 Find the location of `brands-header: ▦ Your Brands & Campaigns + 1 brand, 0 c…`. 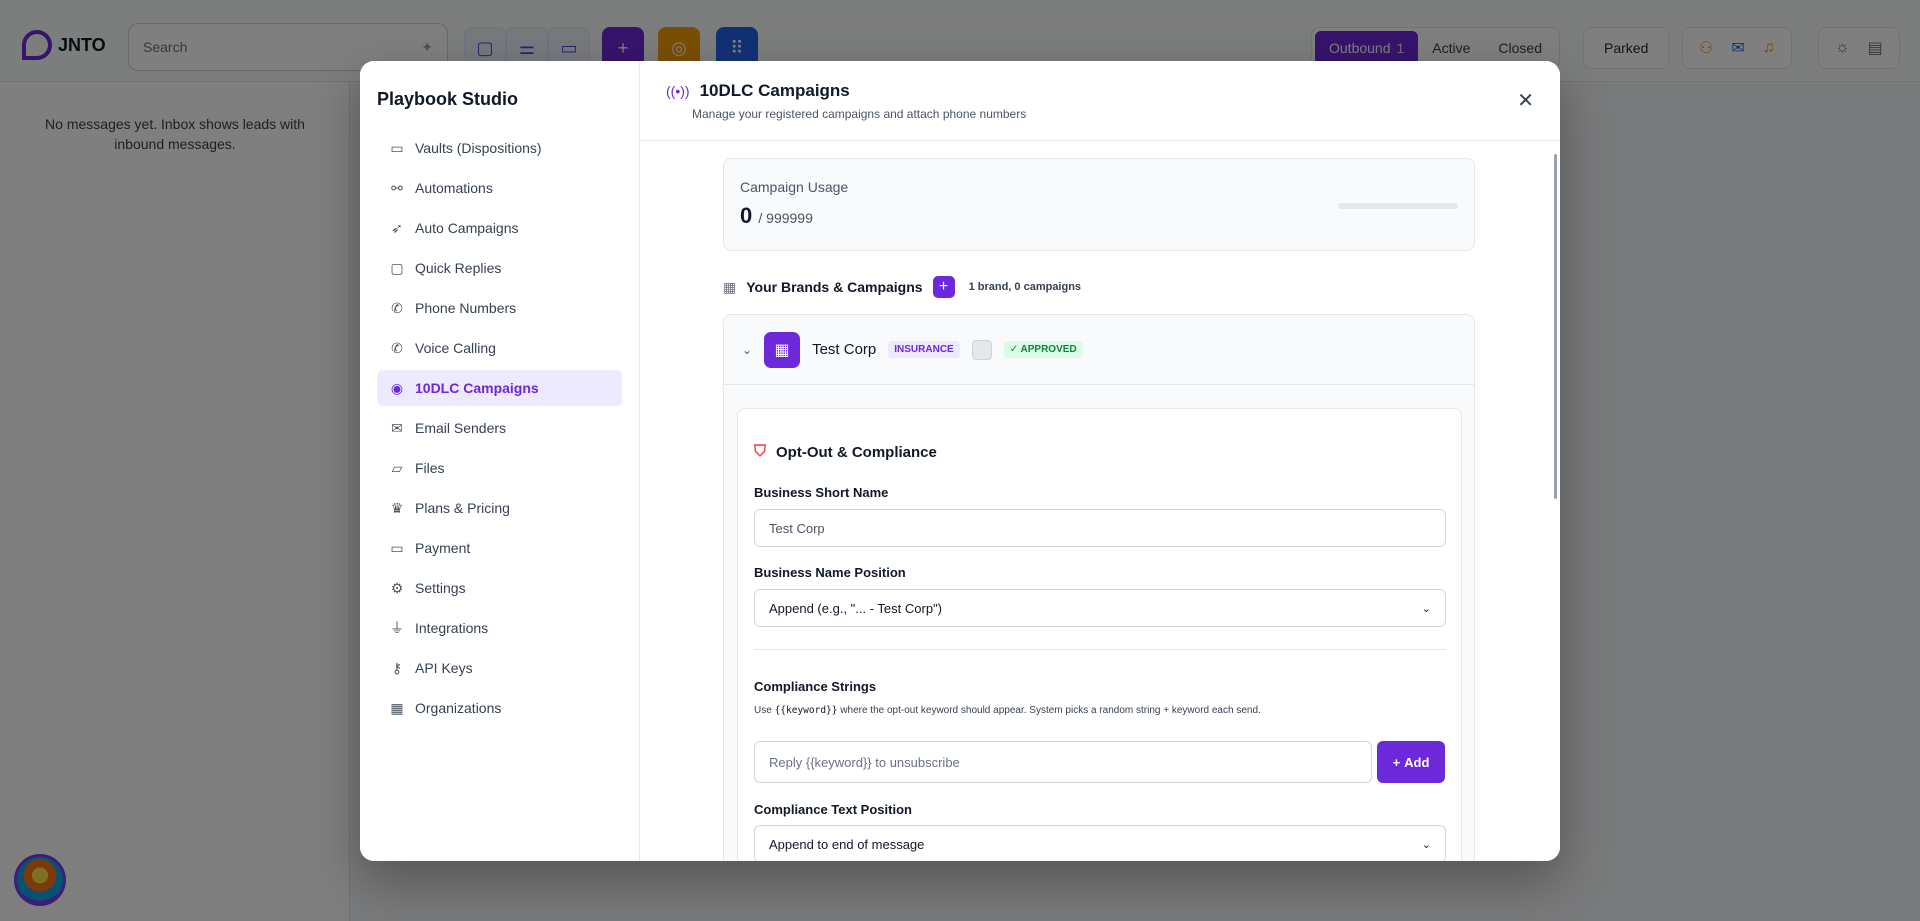

brands-header: ▦ Your Brands & Campaigns + 1 brand, 0 c… is located at coordinates (902, 287).